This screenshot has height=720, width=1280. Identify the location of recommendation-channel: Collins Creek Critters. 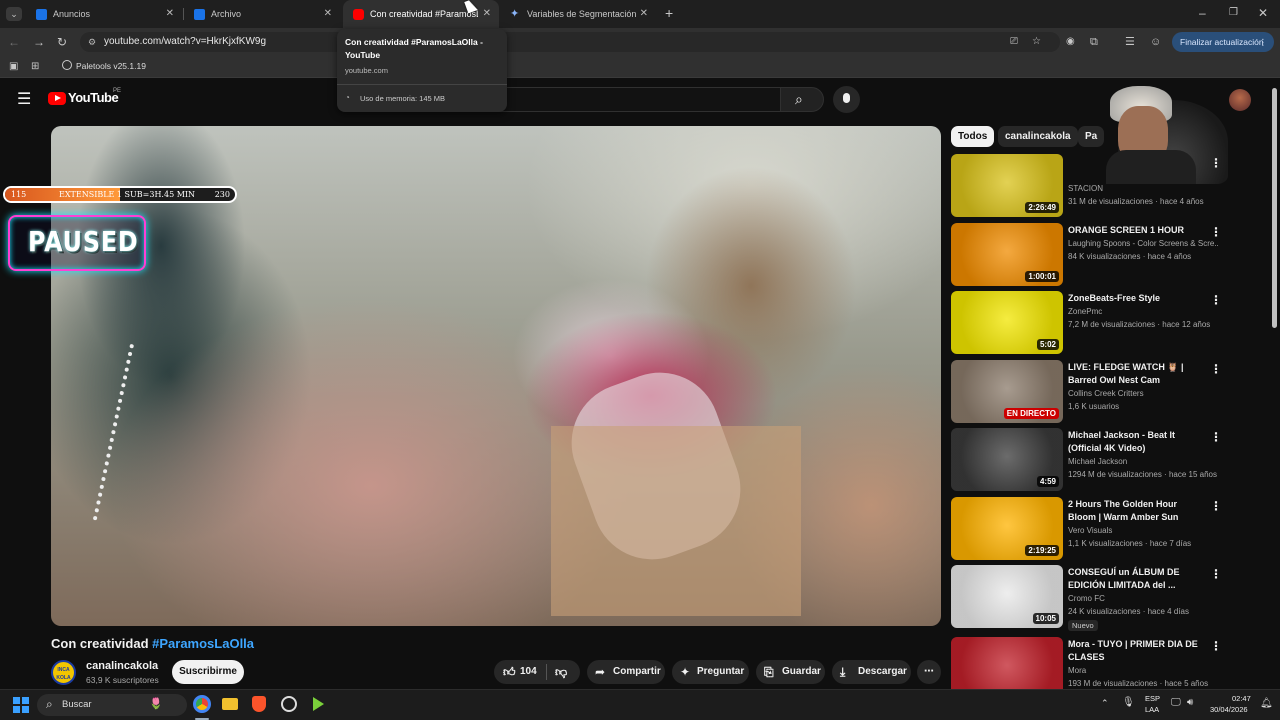
(1143, 393).